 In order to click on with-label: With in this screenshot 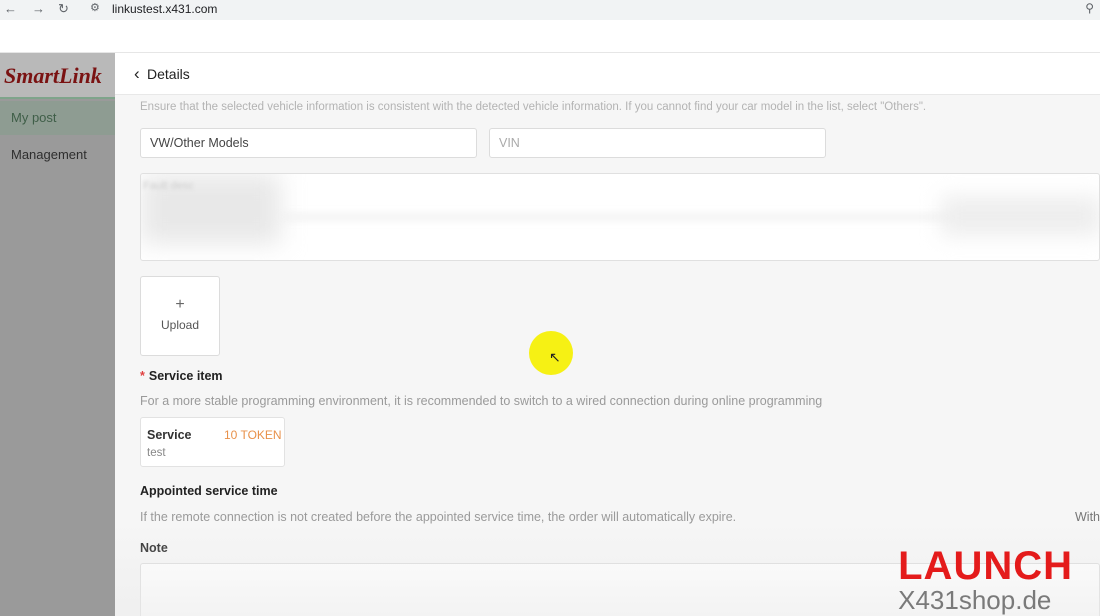, I will do `click(1087, 517)`.